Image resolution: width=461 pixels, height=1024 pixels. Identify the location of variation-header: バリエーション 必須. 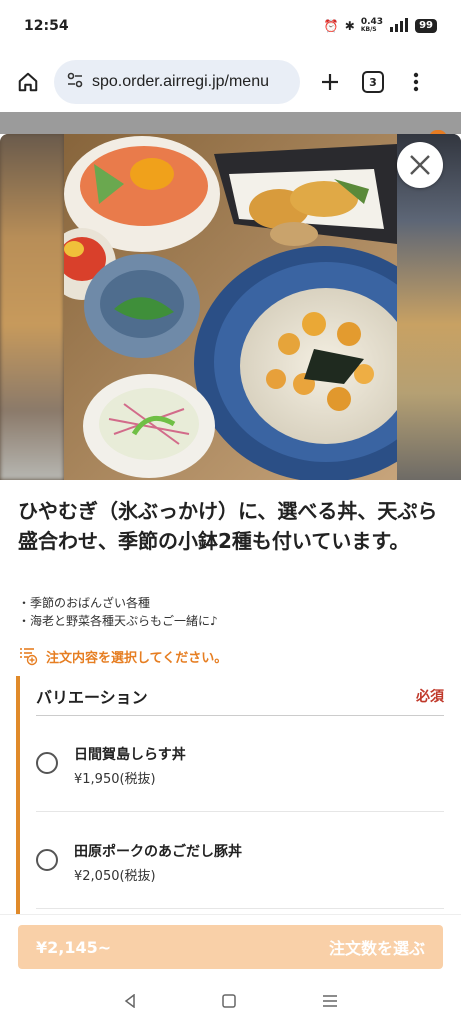
(240, 696).